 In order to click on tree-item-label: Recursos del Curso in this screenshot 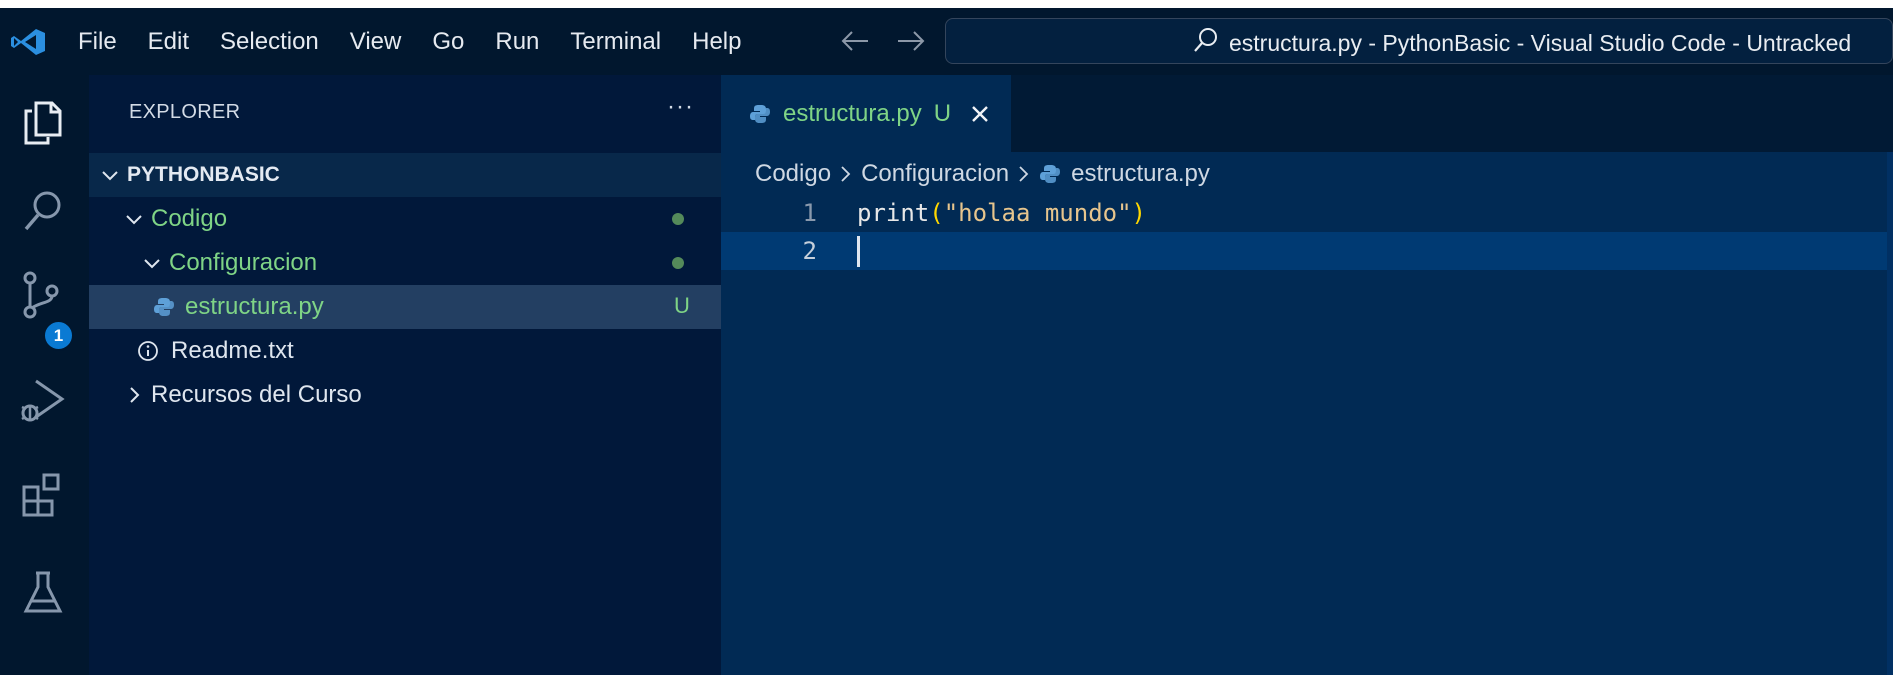, I will do `click(256, 394)`.